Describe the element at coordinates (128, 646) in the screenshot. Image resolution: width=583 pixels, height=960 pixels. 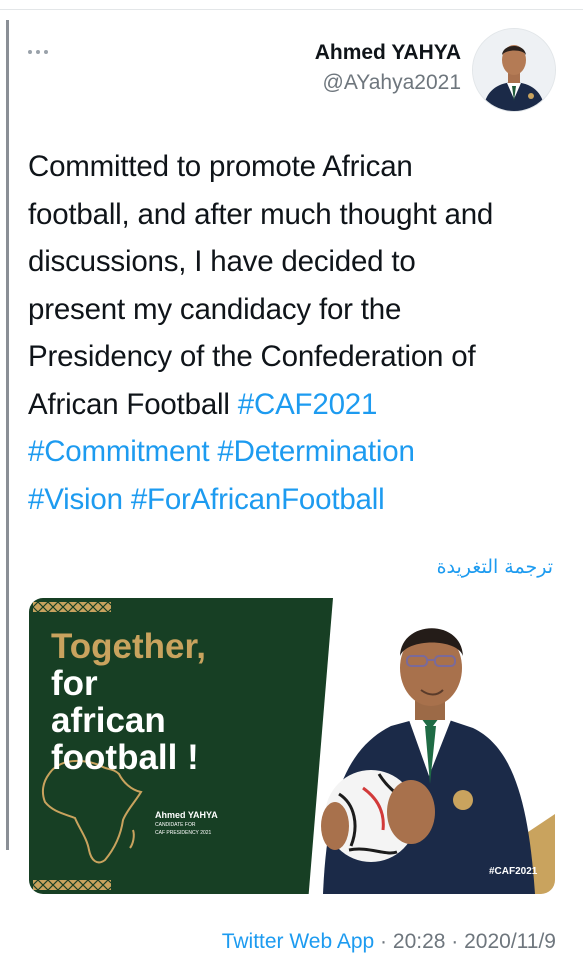
I see `headline-gold: Together,` at that location.